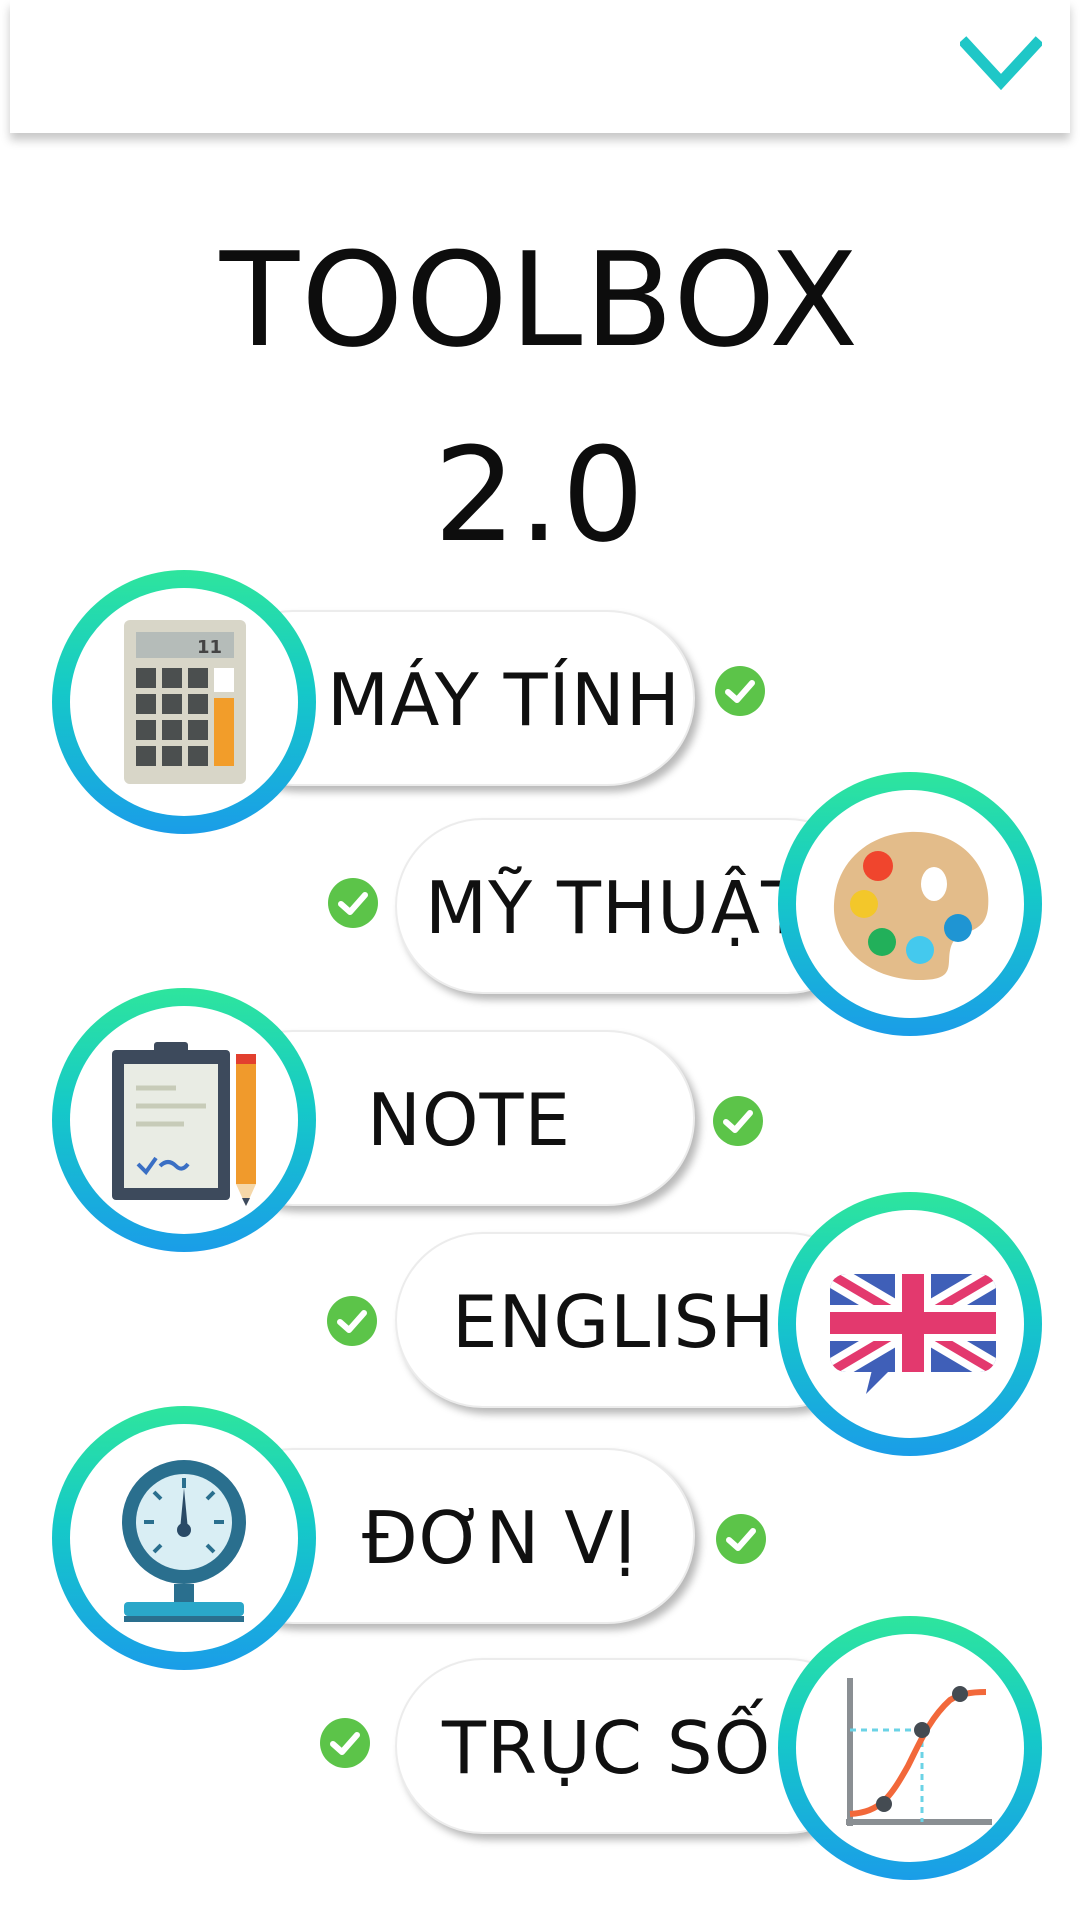 Image resolution: width=1080 pixels, height=1920 pixels. Describe the element at coordinates (504, 700) in the screenshot. I see `tool-label: MÁY TÍNH` at that location.